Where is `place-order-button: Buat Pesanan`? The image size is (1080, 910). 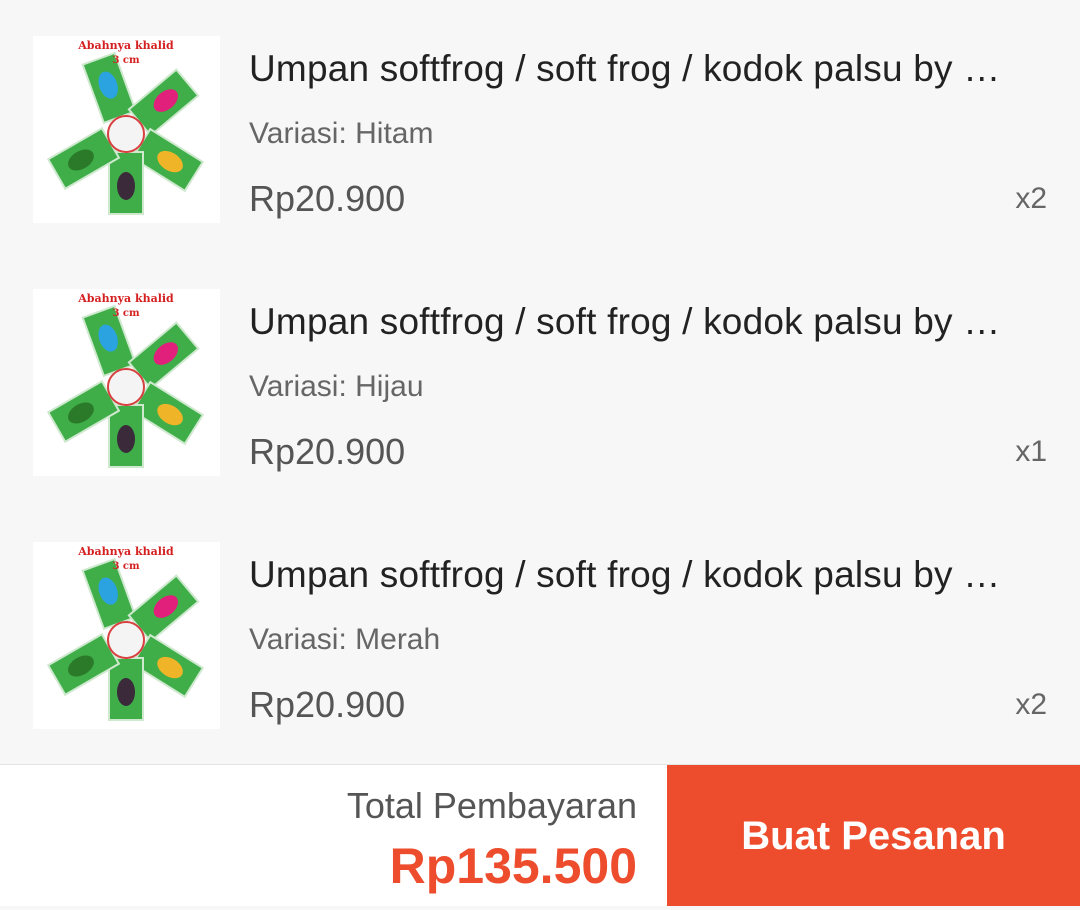
place-order-button: Buat Pesanan is located at coordinates (873, 836).